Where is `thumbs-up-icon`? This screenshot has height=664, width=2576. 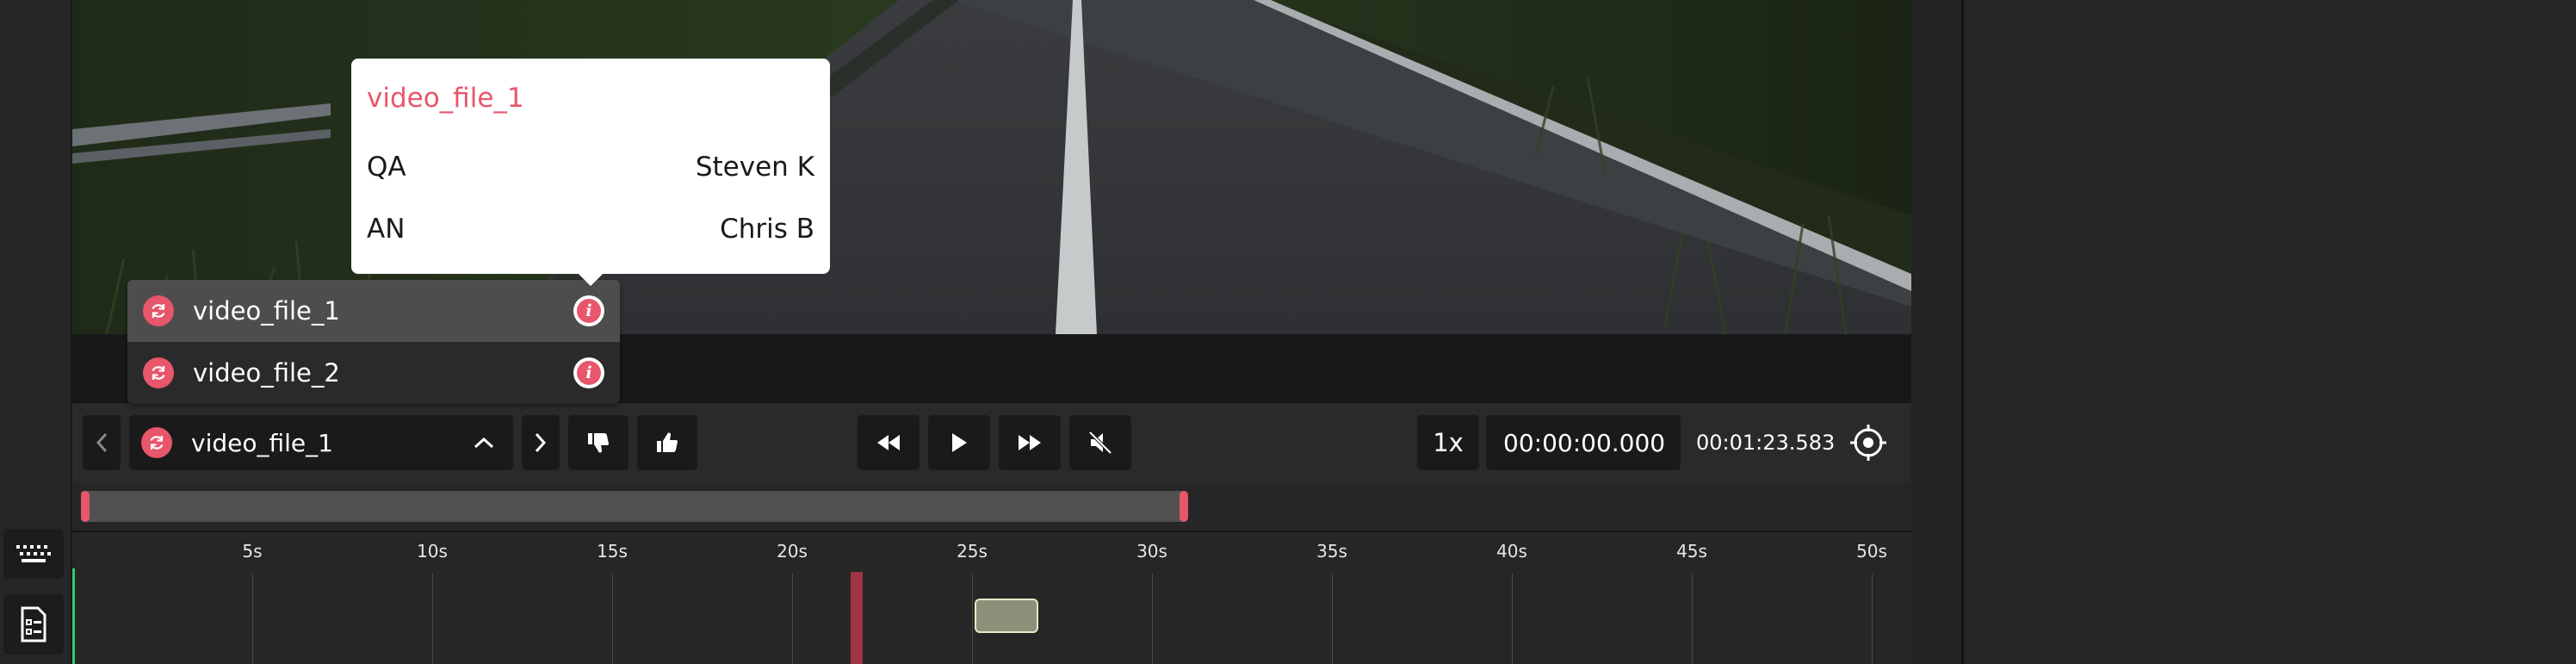 thumbs-up-icon is located at coordinates (668, 442).